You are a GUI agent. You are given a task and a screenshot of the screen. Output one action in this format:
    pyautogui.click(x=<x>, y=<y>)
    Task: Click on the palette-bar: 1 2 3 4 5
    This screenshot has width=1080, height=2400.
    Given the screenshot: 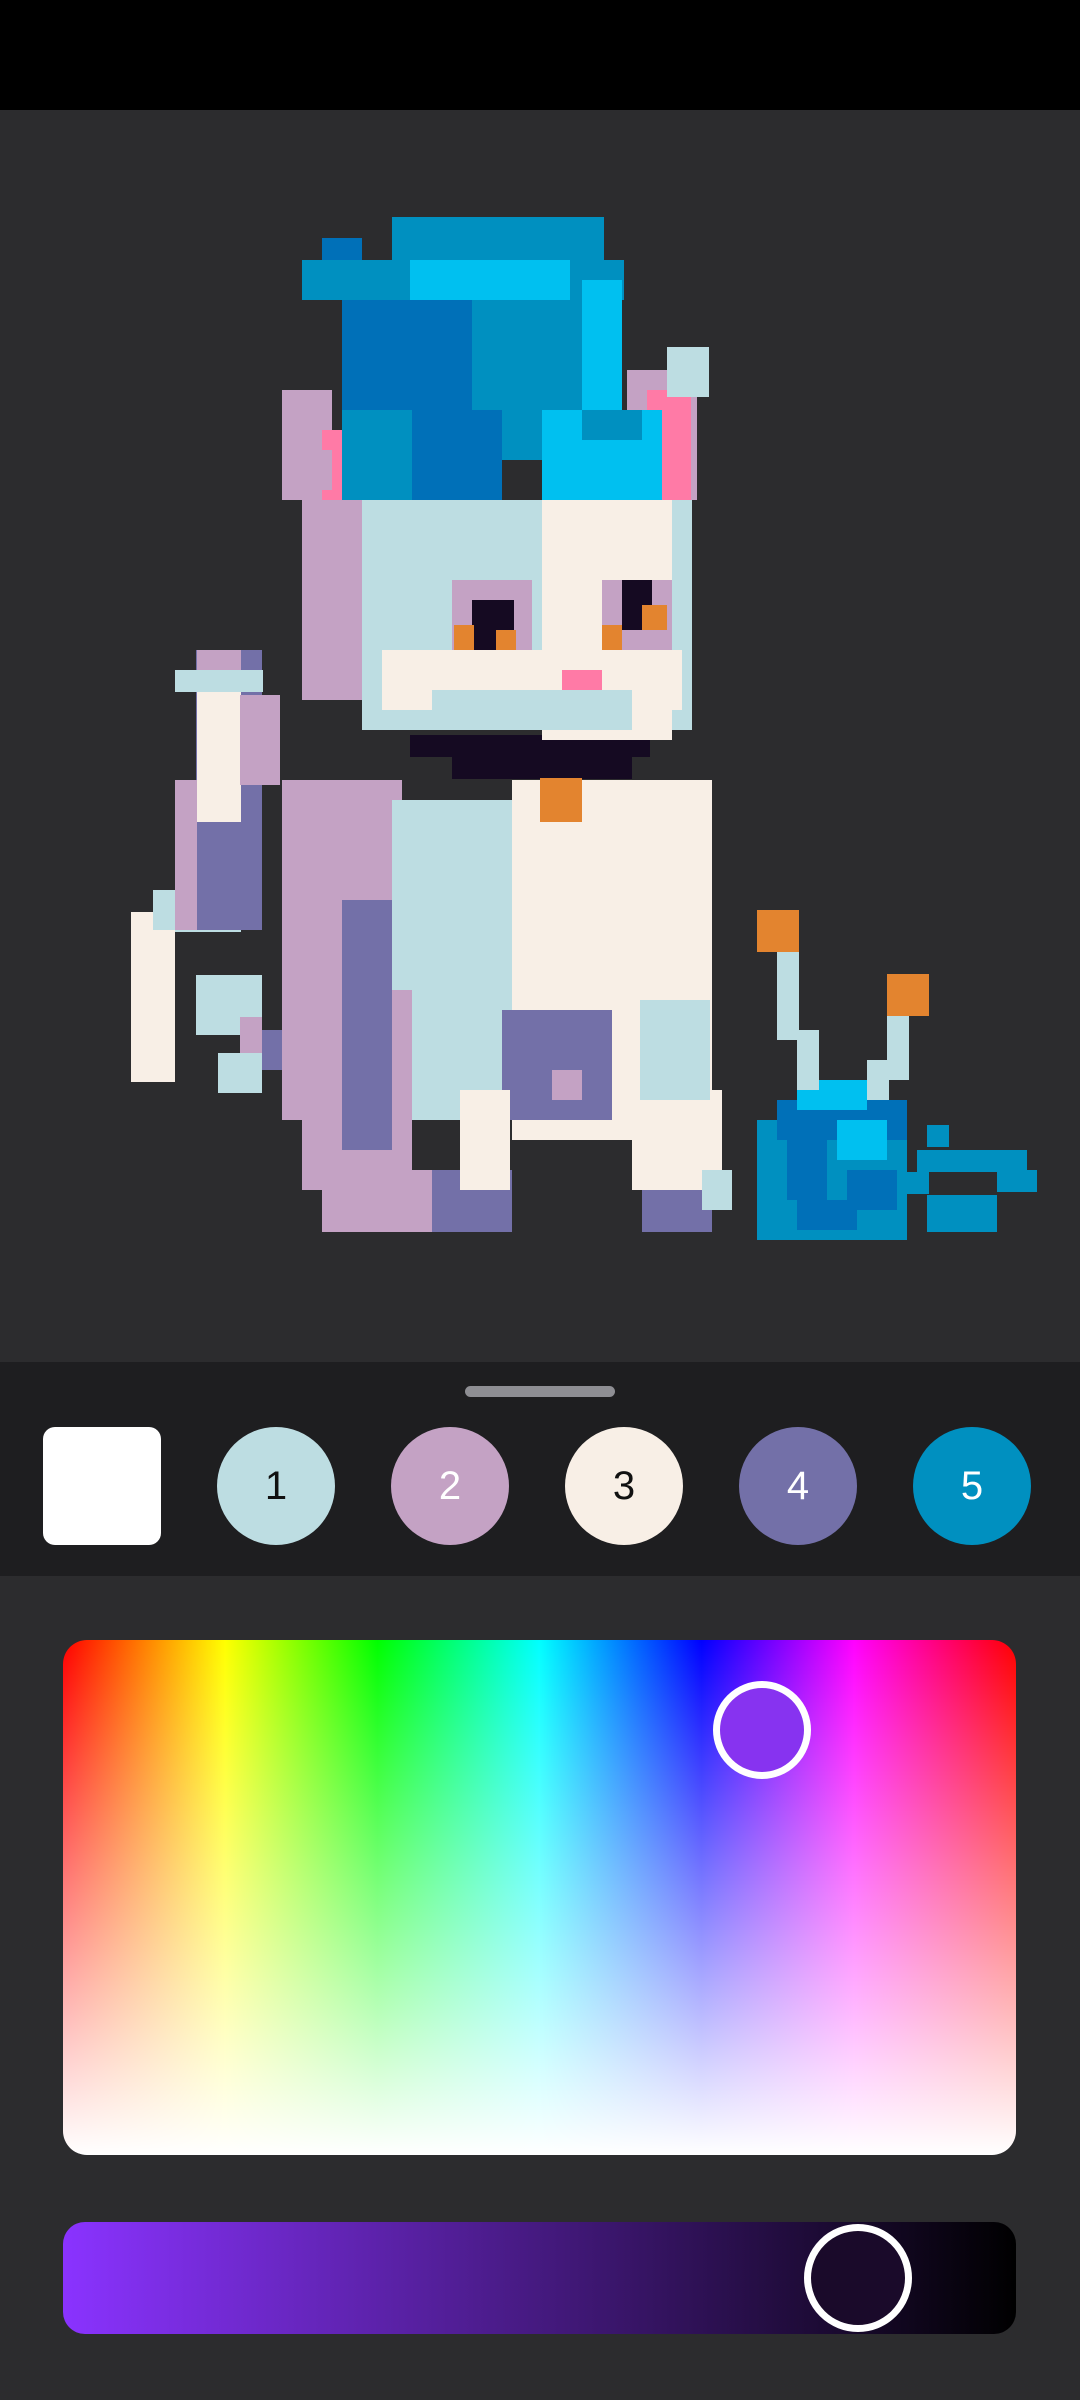 What is the action you would take?
    pyautogui.click(x=540, y=1469)
    